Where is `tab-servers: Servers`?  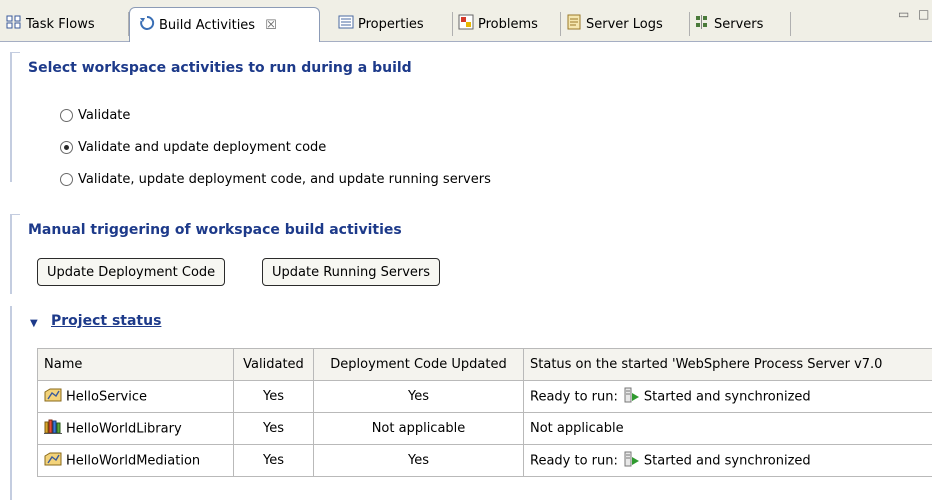 tab-servers: Servers is located at coordinates (728, 24).